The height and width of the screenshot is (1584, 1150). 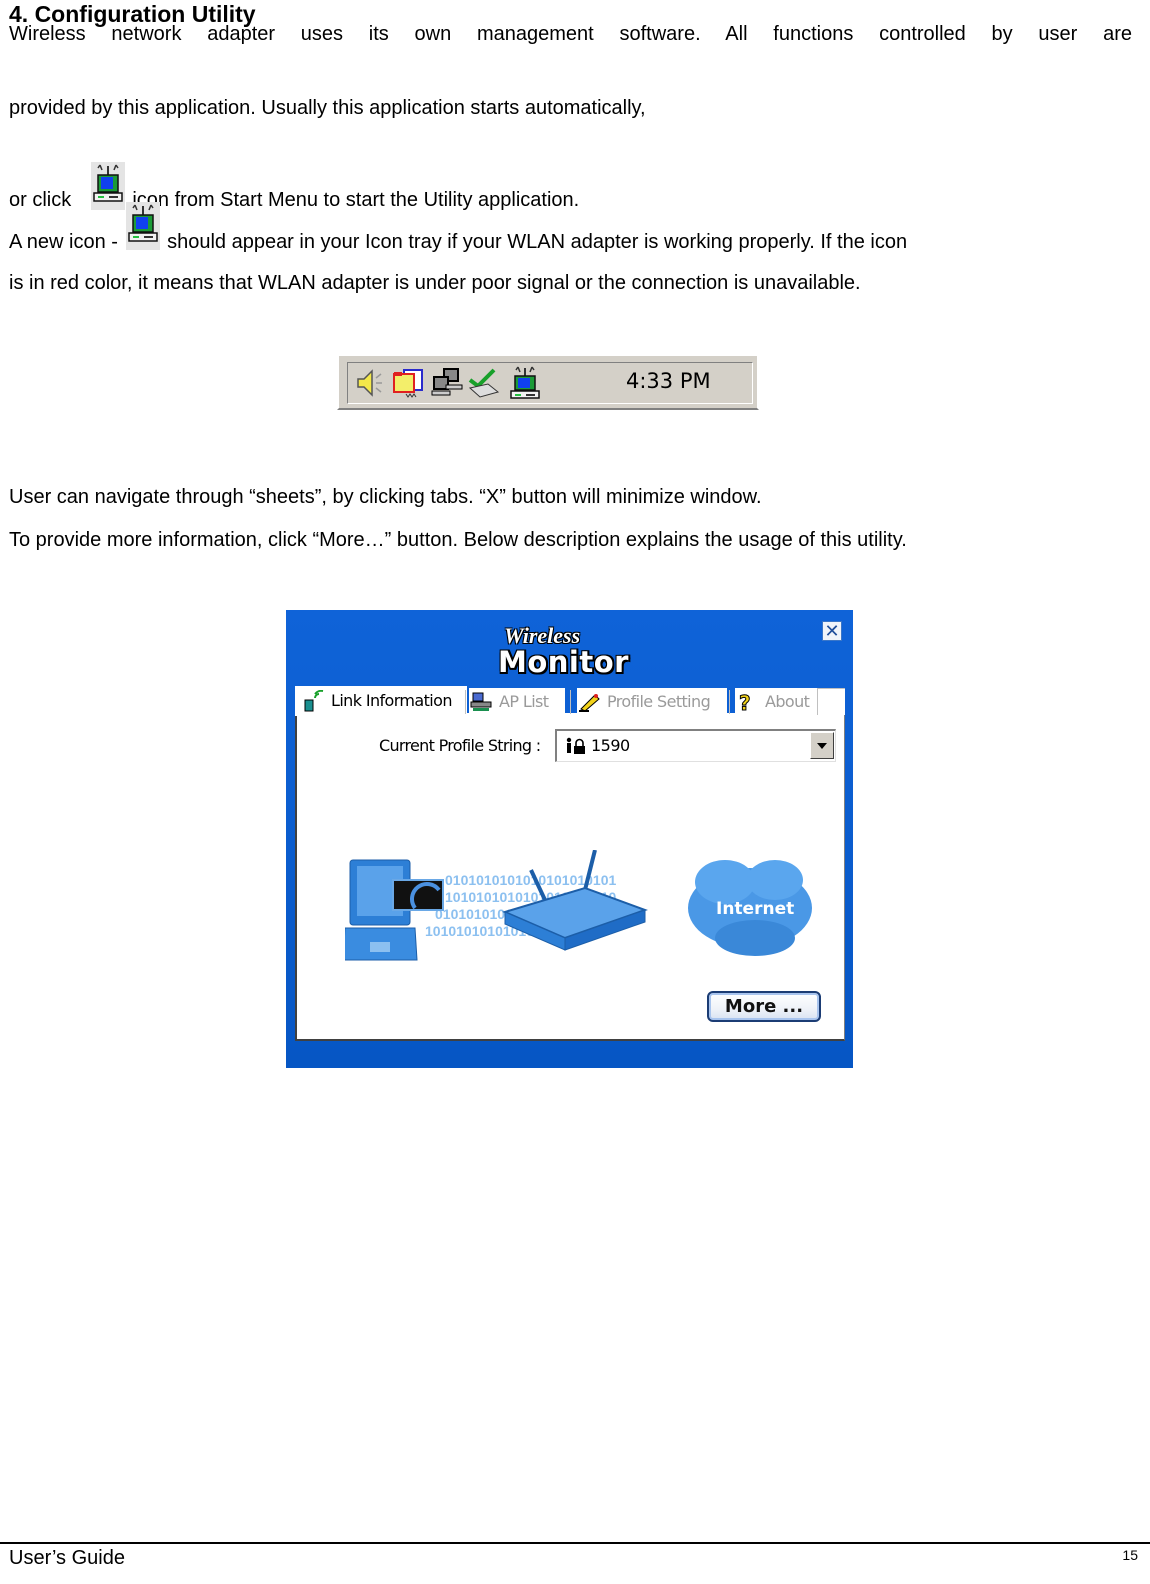 I want to click on link-signal-icon, so click(x=314, y=701).